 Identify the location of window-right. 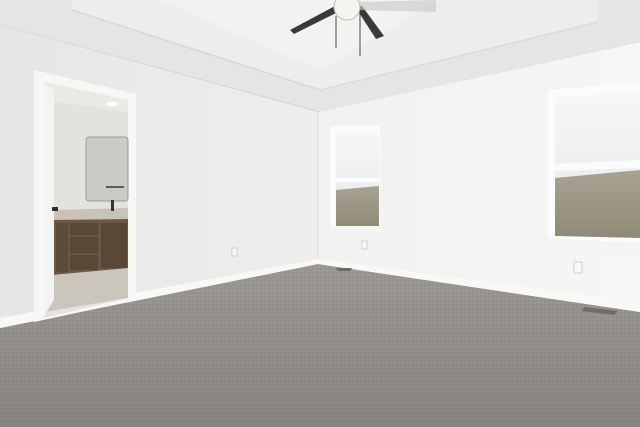
(592, 168).